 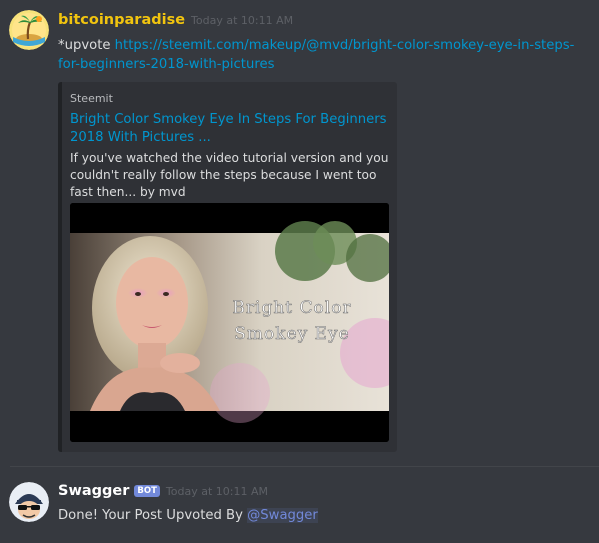 What do you see at coordinates (121, 20) in the screenshot?
I see `username: bitcoinparadise` at bounding box center [121, 20].